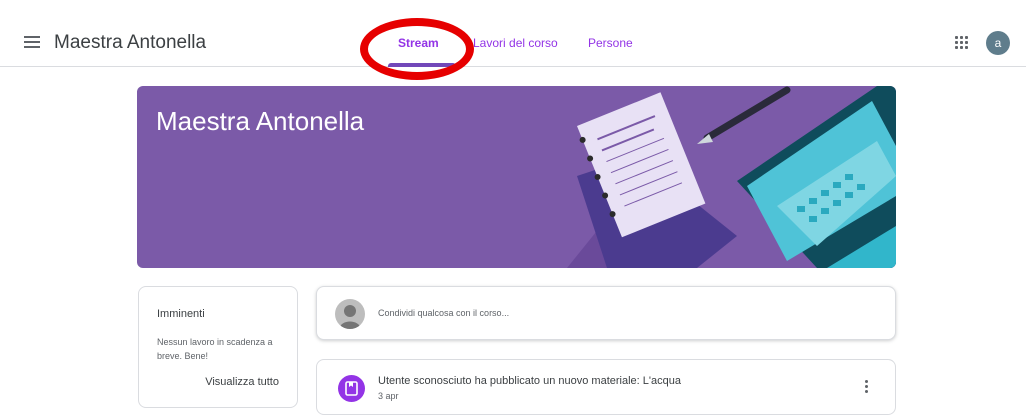 This screenshot has height=415, width=1026. I want to click on material-icon, so click(351, 388).